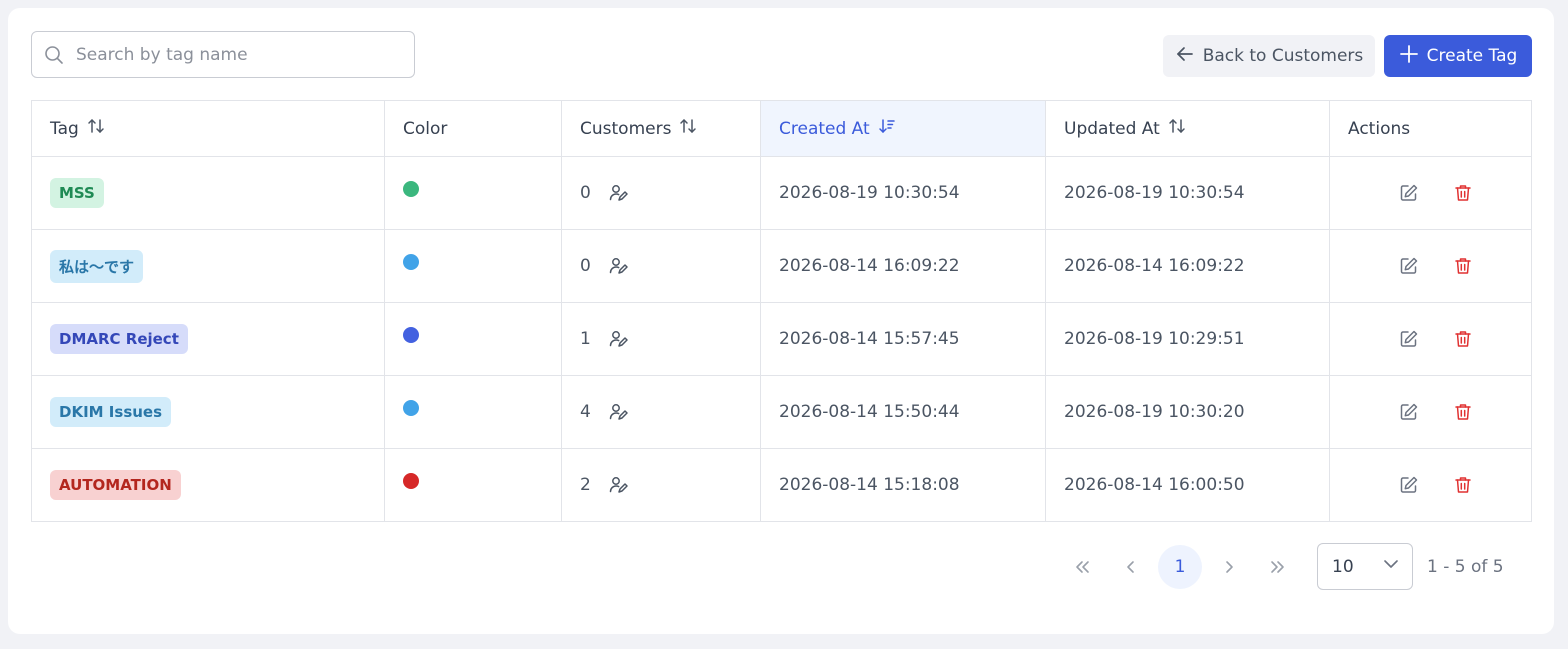 The width and height of the screenshot is (1568, 649). What do you see at coordinates (236, 54) in the screenshot?
I see `search-input` at bounding box center [236, 54].